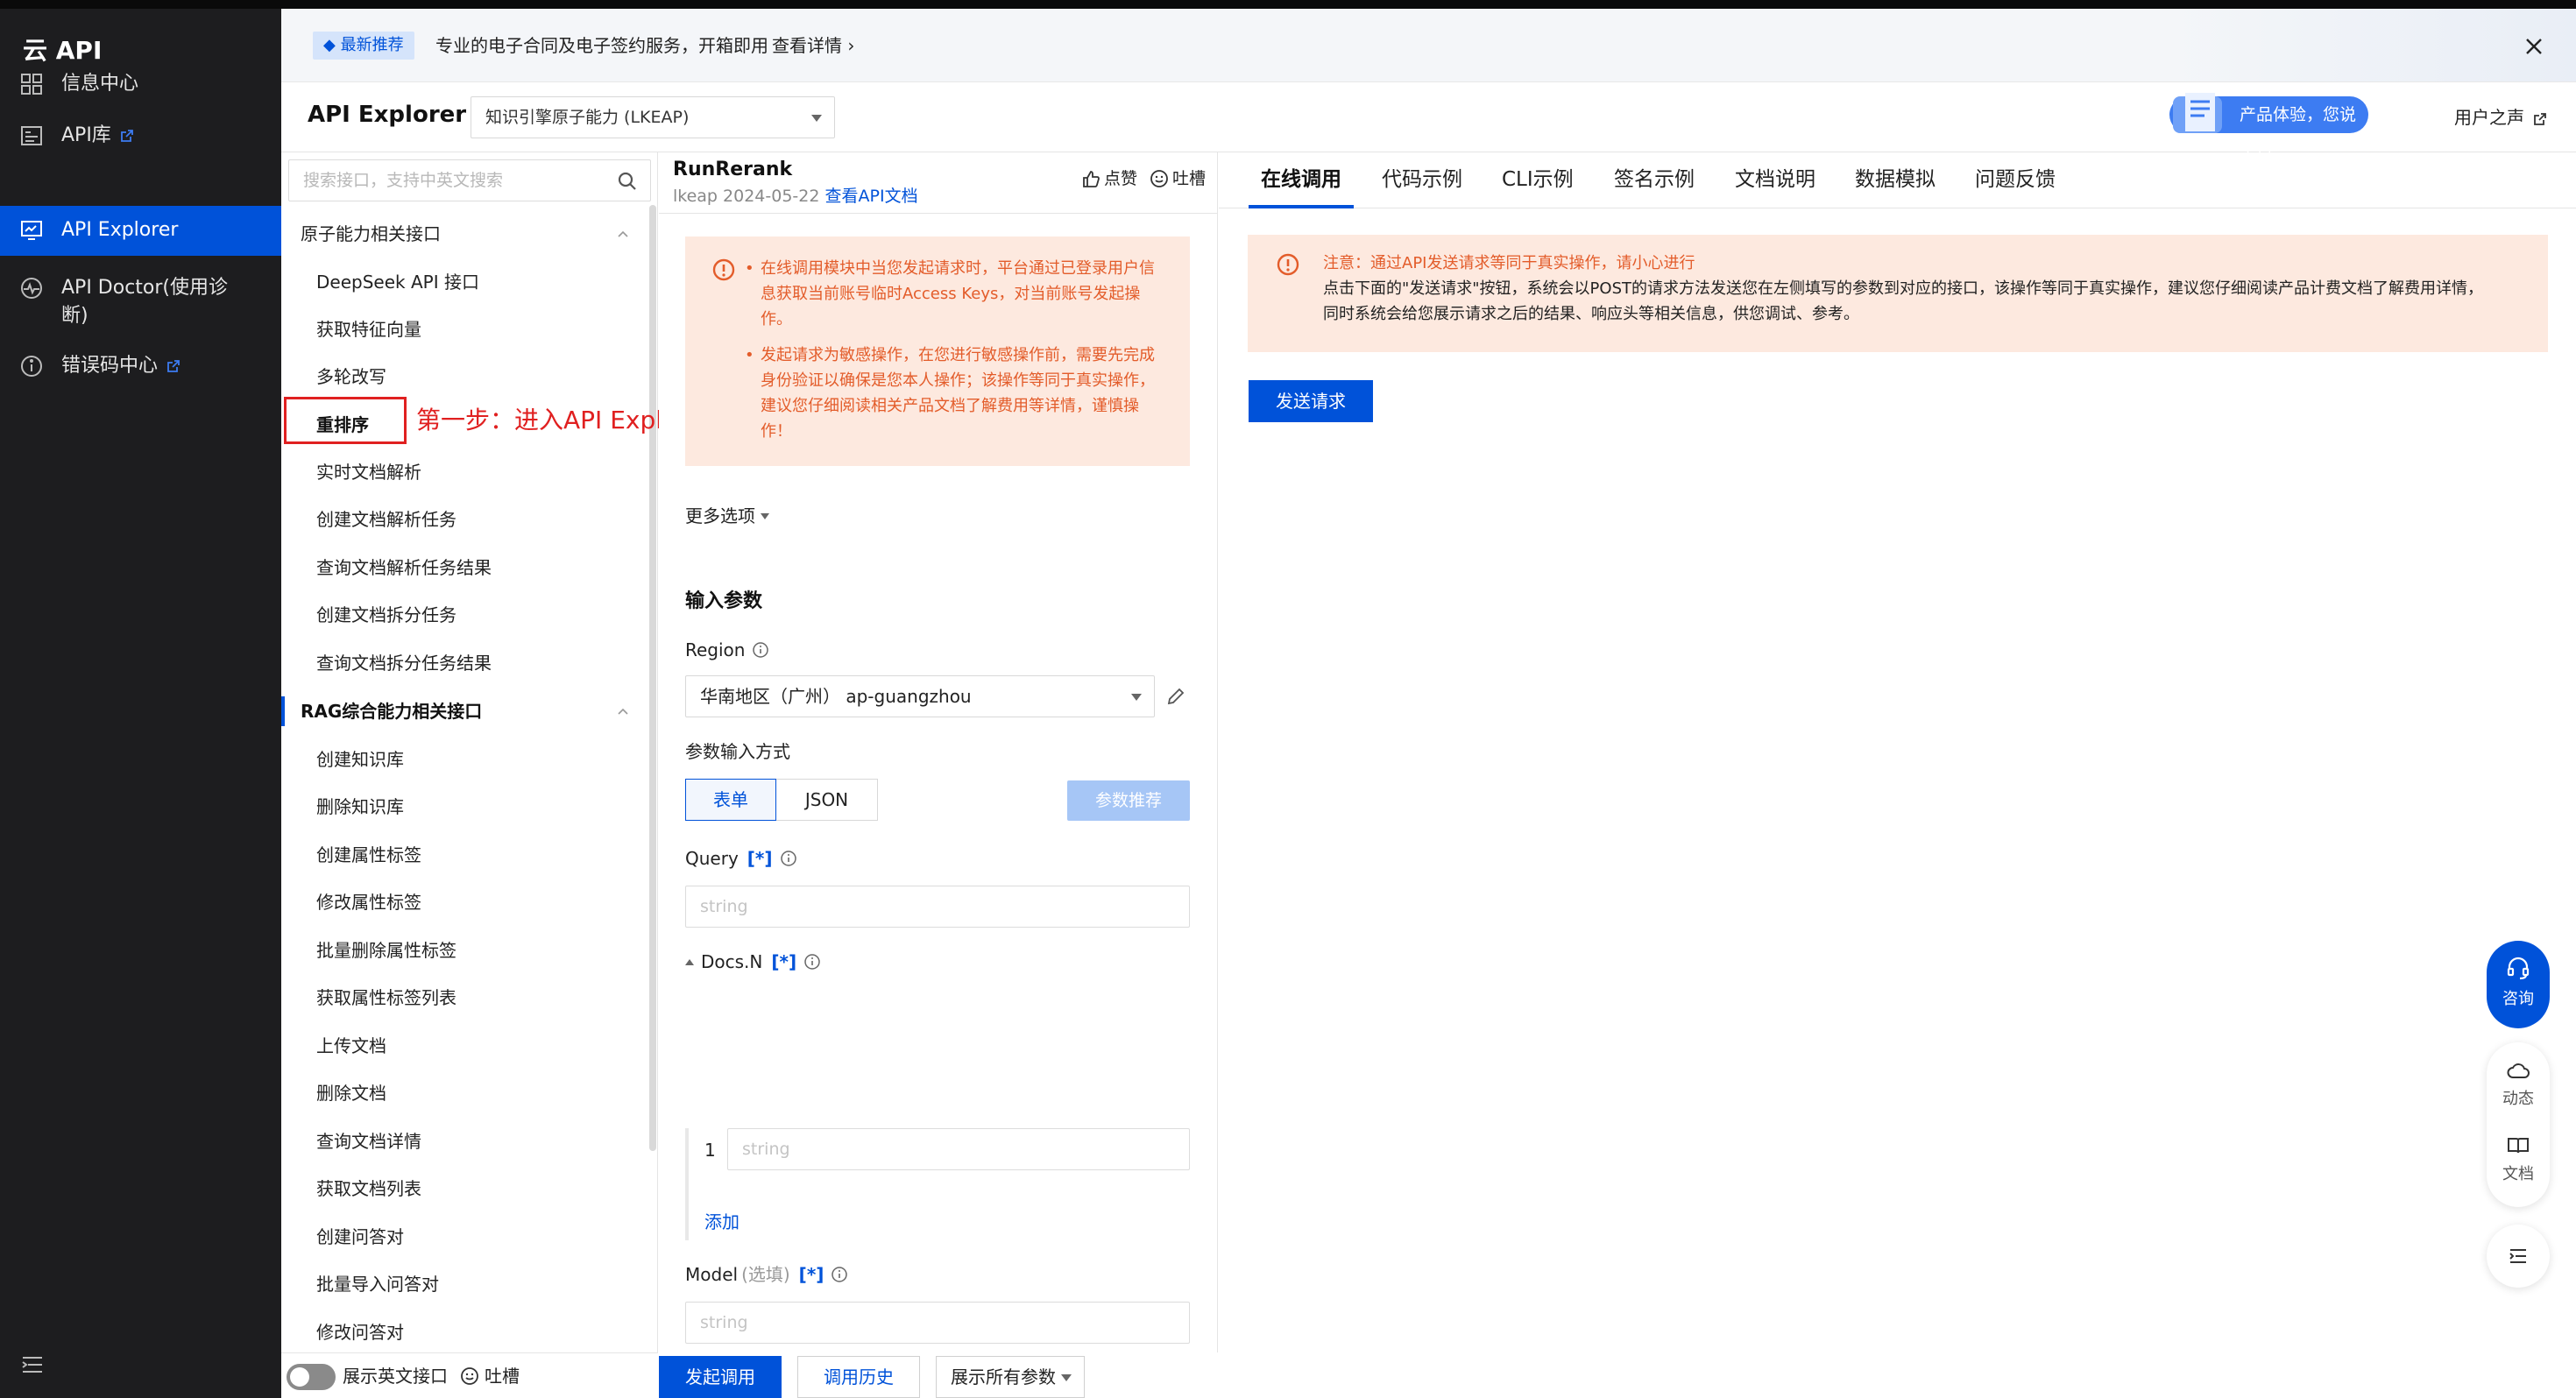  I want to click on nav-item-error-codes: 错误码中心, so click(140, 367).